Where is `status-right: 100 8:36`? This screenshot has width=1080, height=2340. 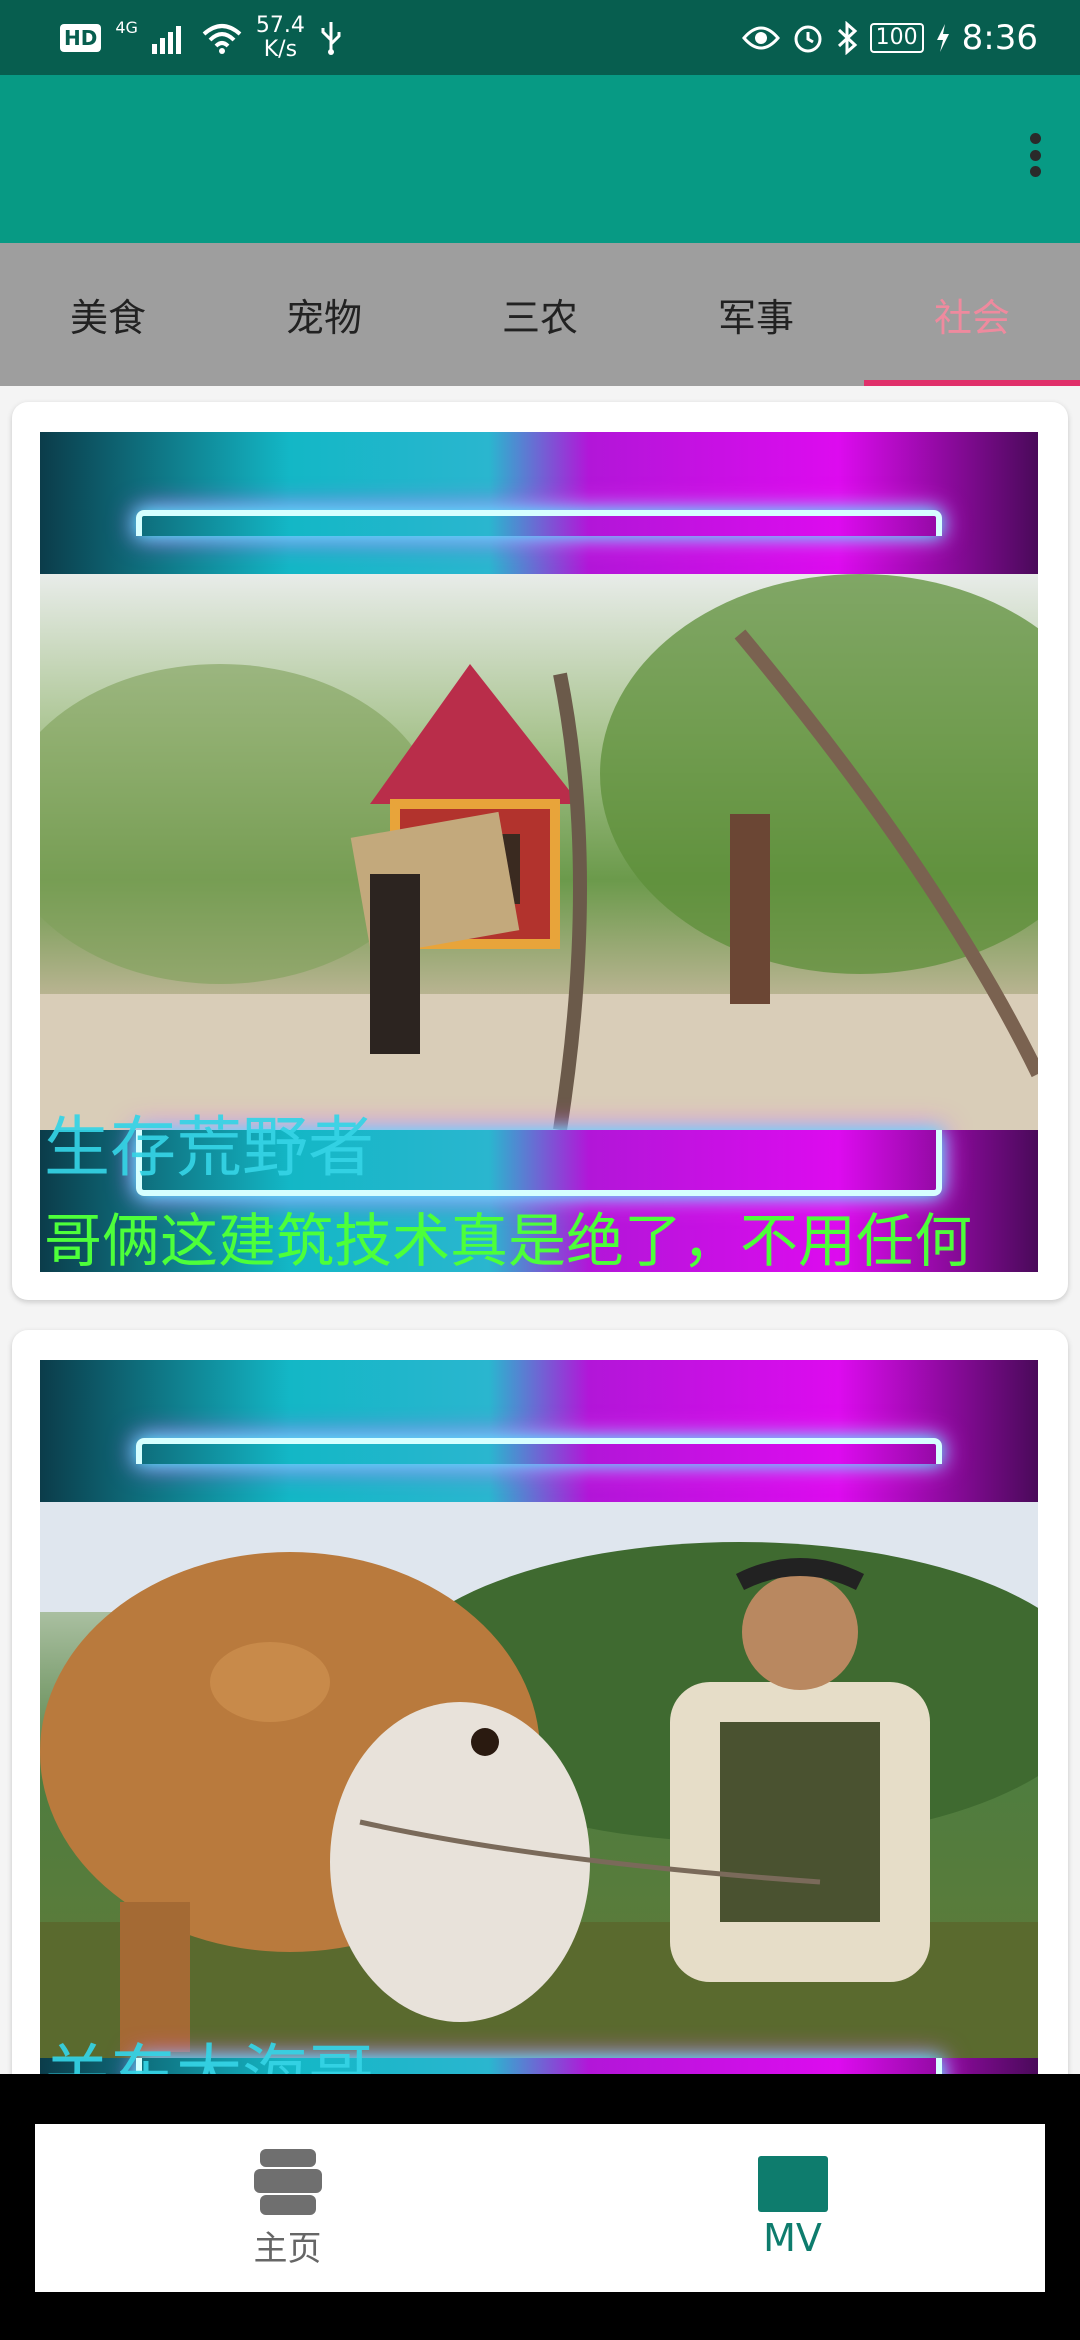
status-right: 100 8:36 is located at coordinates (889, 38).